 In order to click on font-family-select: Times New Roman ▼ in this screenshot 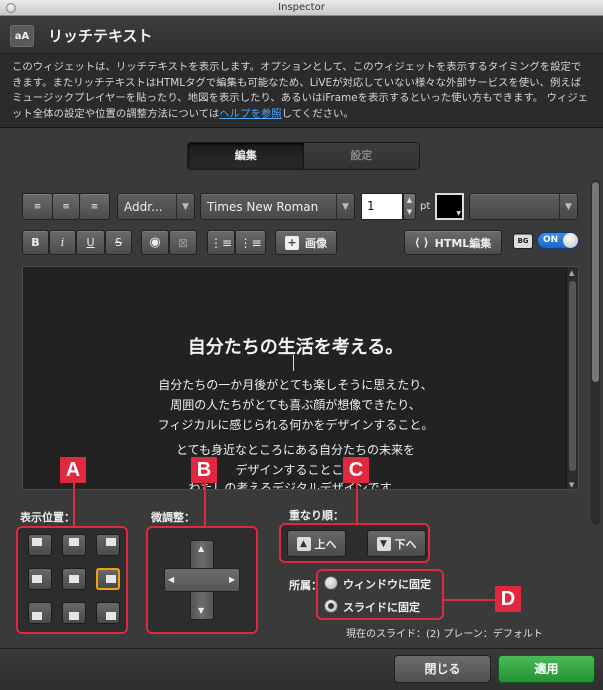, I will do `click(277, 206)`.